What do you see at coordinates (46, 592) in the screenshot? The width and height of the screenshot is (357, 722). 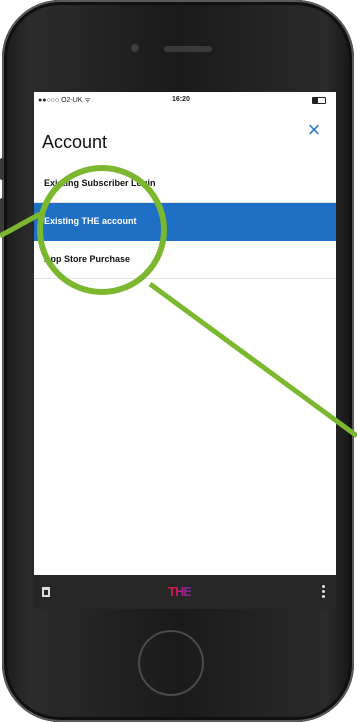 I see `bookmark-icon` at bounding box center [46, 592].